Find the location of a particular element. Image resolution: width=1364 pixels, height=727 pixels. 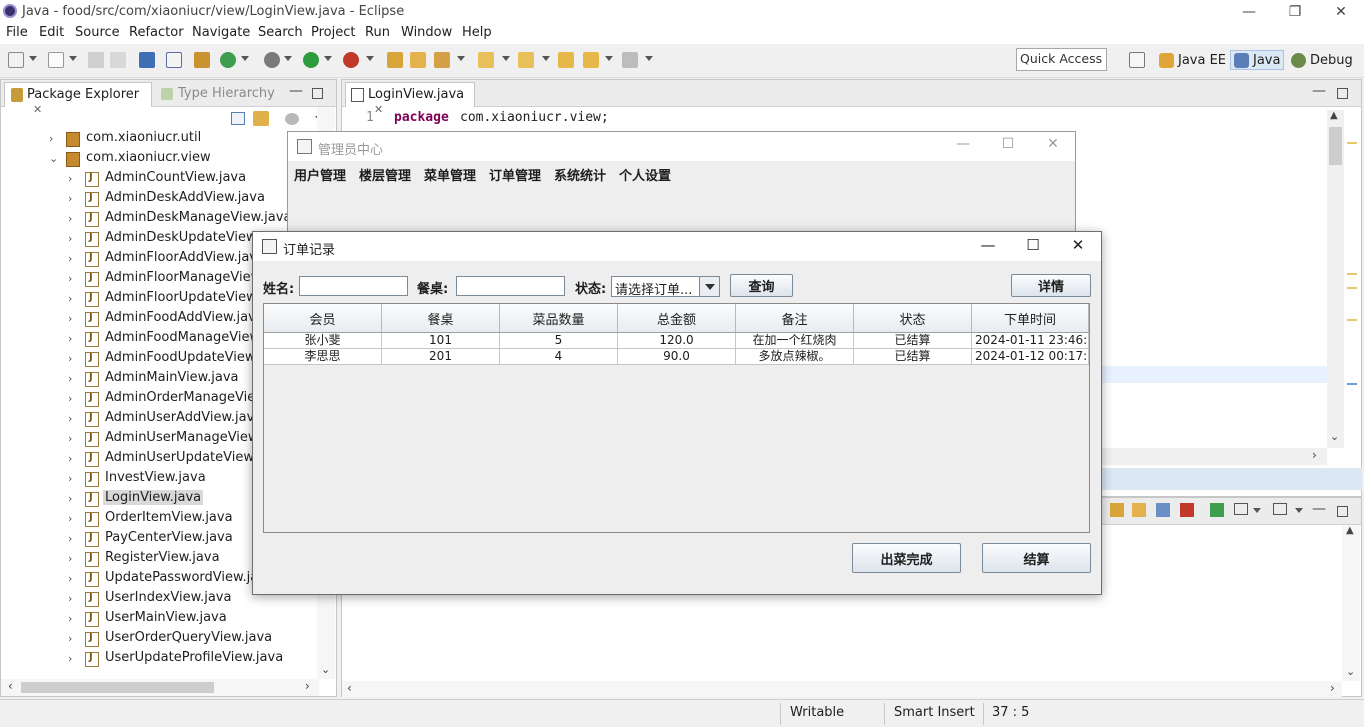

menu-personal-settings: 个人设置 is located at coordinates (645, 174).